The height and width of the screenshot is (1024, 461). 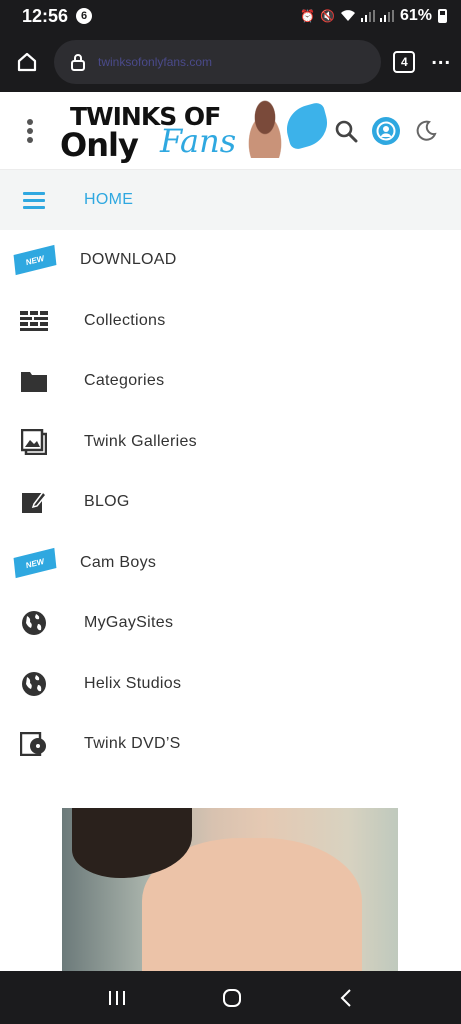 I want to click on status-right: ⏰ 🔇 61%, so click(x=373, y=16).